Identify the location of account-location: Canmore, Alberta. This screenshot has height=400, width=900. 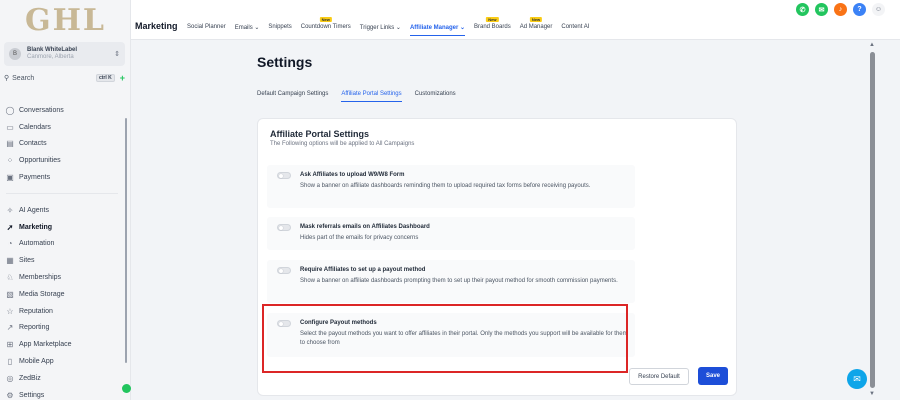
(50, 57).